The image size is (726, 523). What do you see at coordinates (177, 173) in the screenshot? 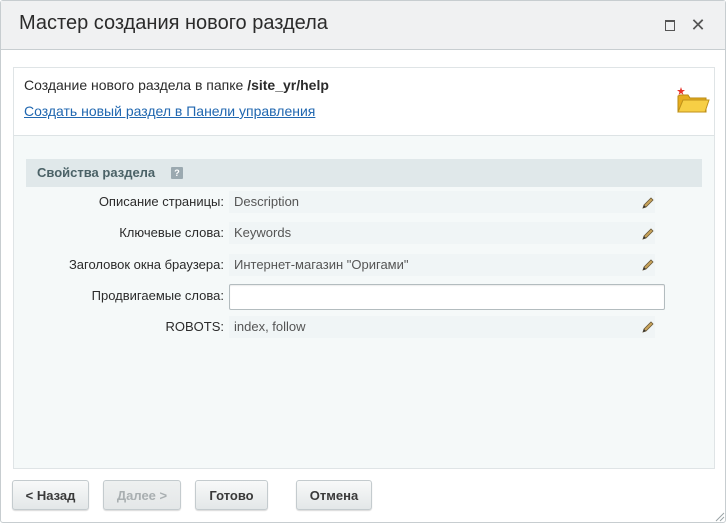
I see `help-icon: ?` at bounding box center [177, 173].